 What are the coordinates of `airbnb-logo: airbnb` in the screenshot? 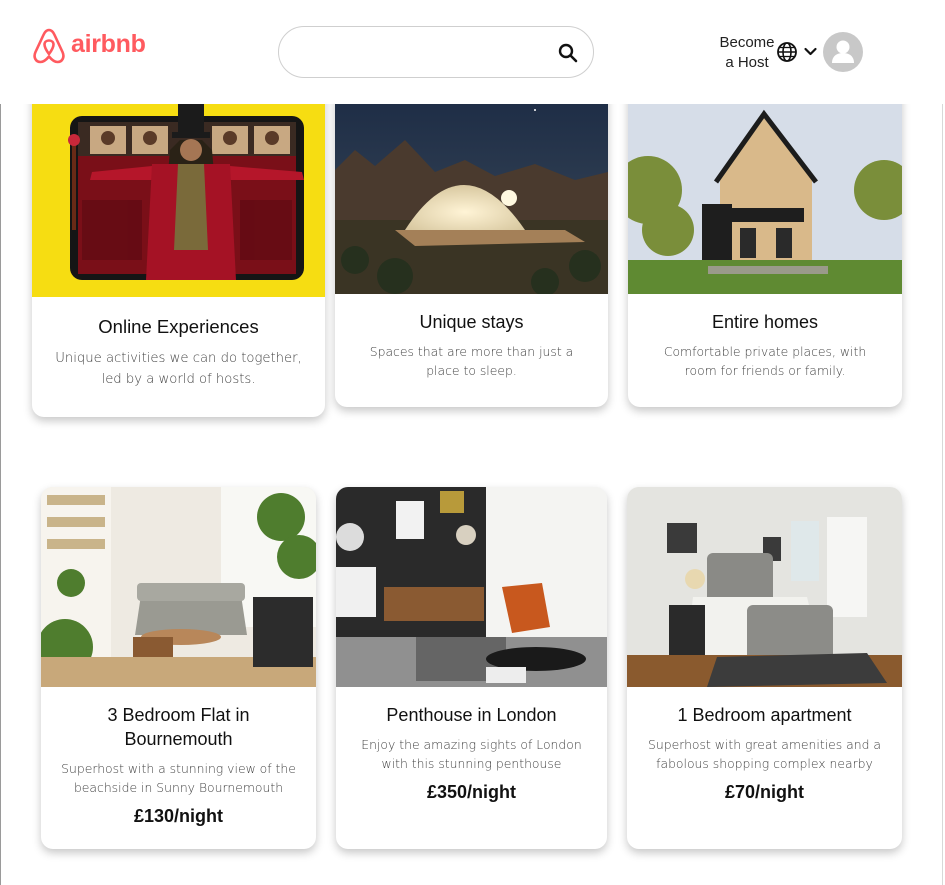 It's located at (88, 46).